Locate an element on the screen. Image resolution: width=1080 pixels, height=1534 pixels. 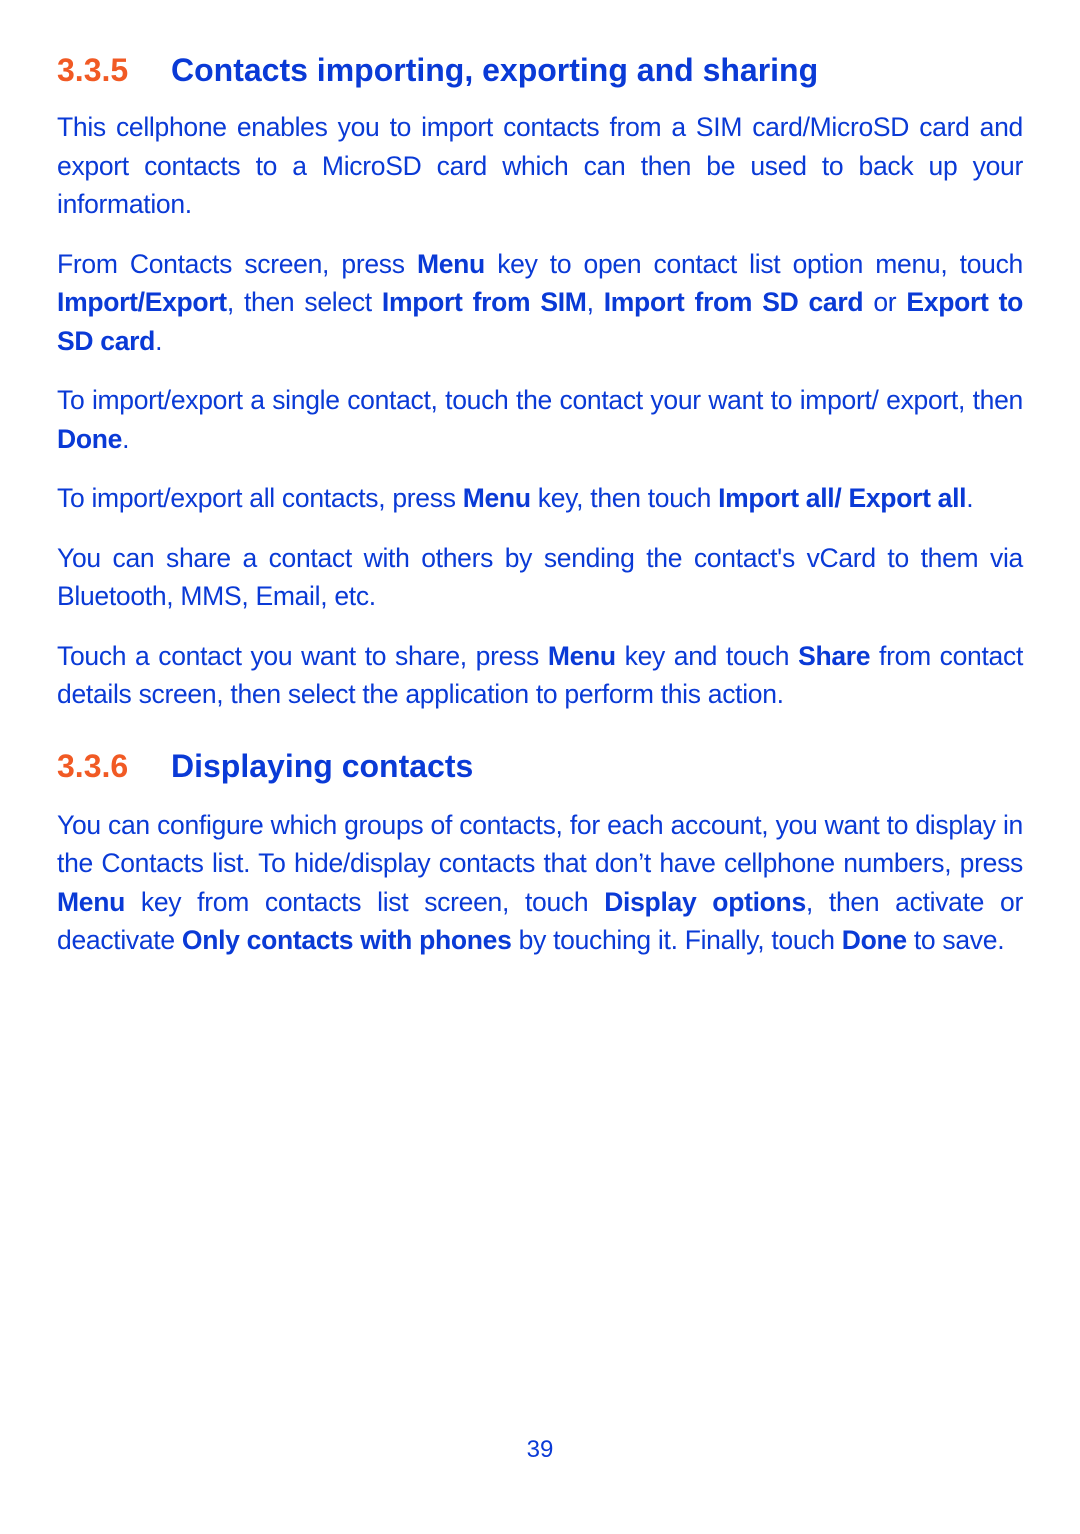
text-run: To import/export all contacts, press is located at coordinates (260, 498).